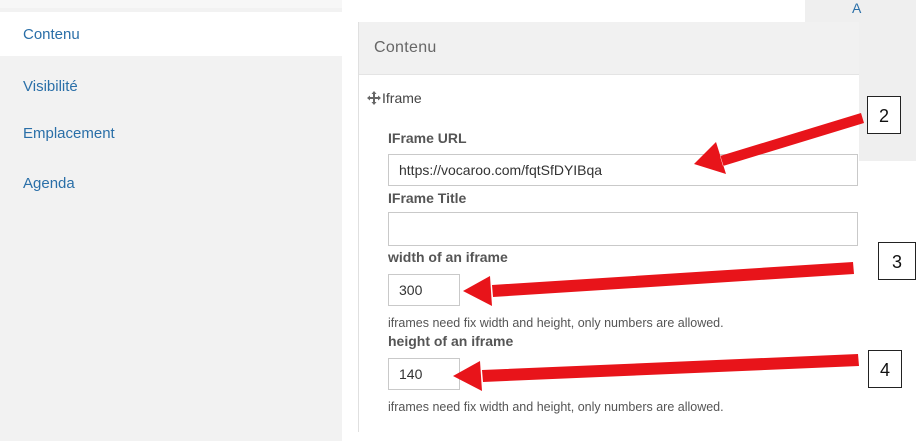 This screenshot has width=916, height=441. Describe the element at coordinates (884, 115) in the screenshot. I see `annotation-number-2: 2` at that location.